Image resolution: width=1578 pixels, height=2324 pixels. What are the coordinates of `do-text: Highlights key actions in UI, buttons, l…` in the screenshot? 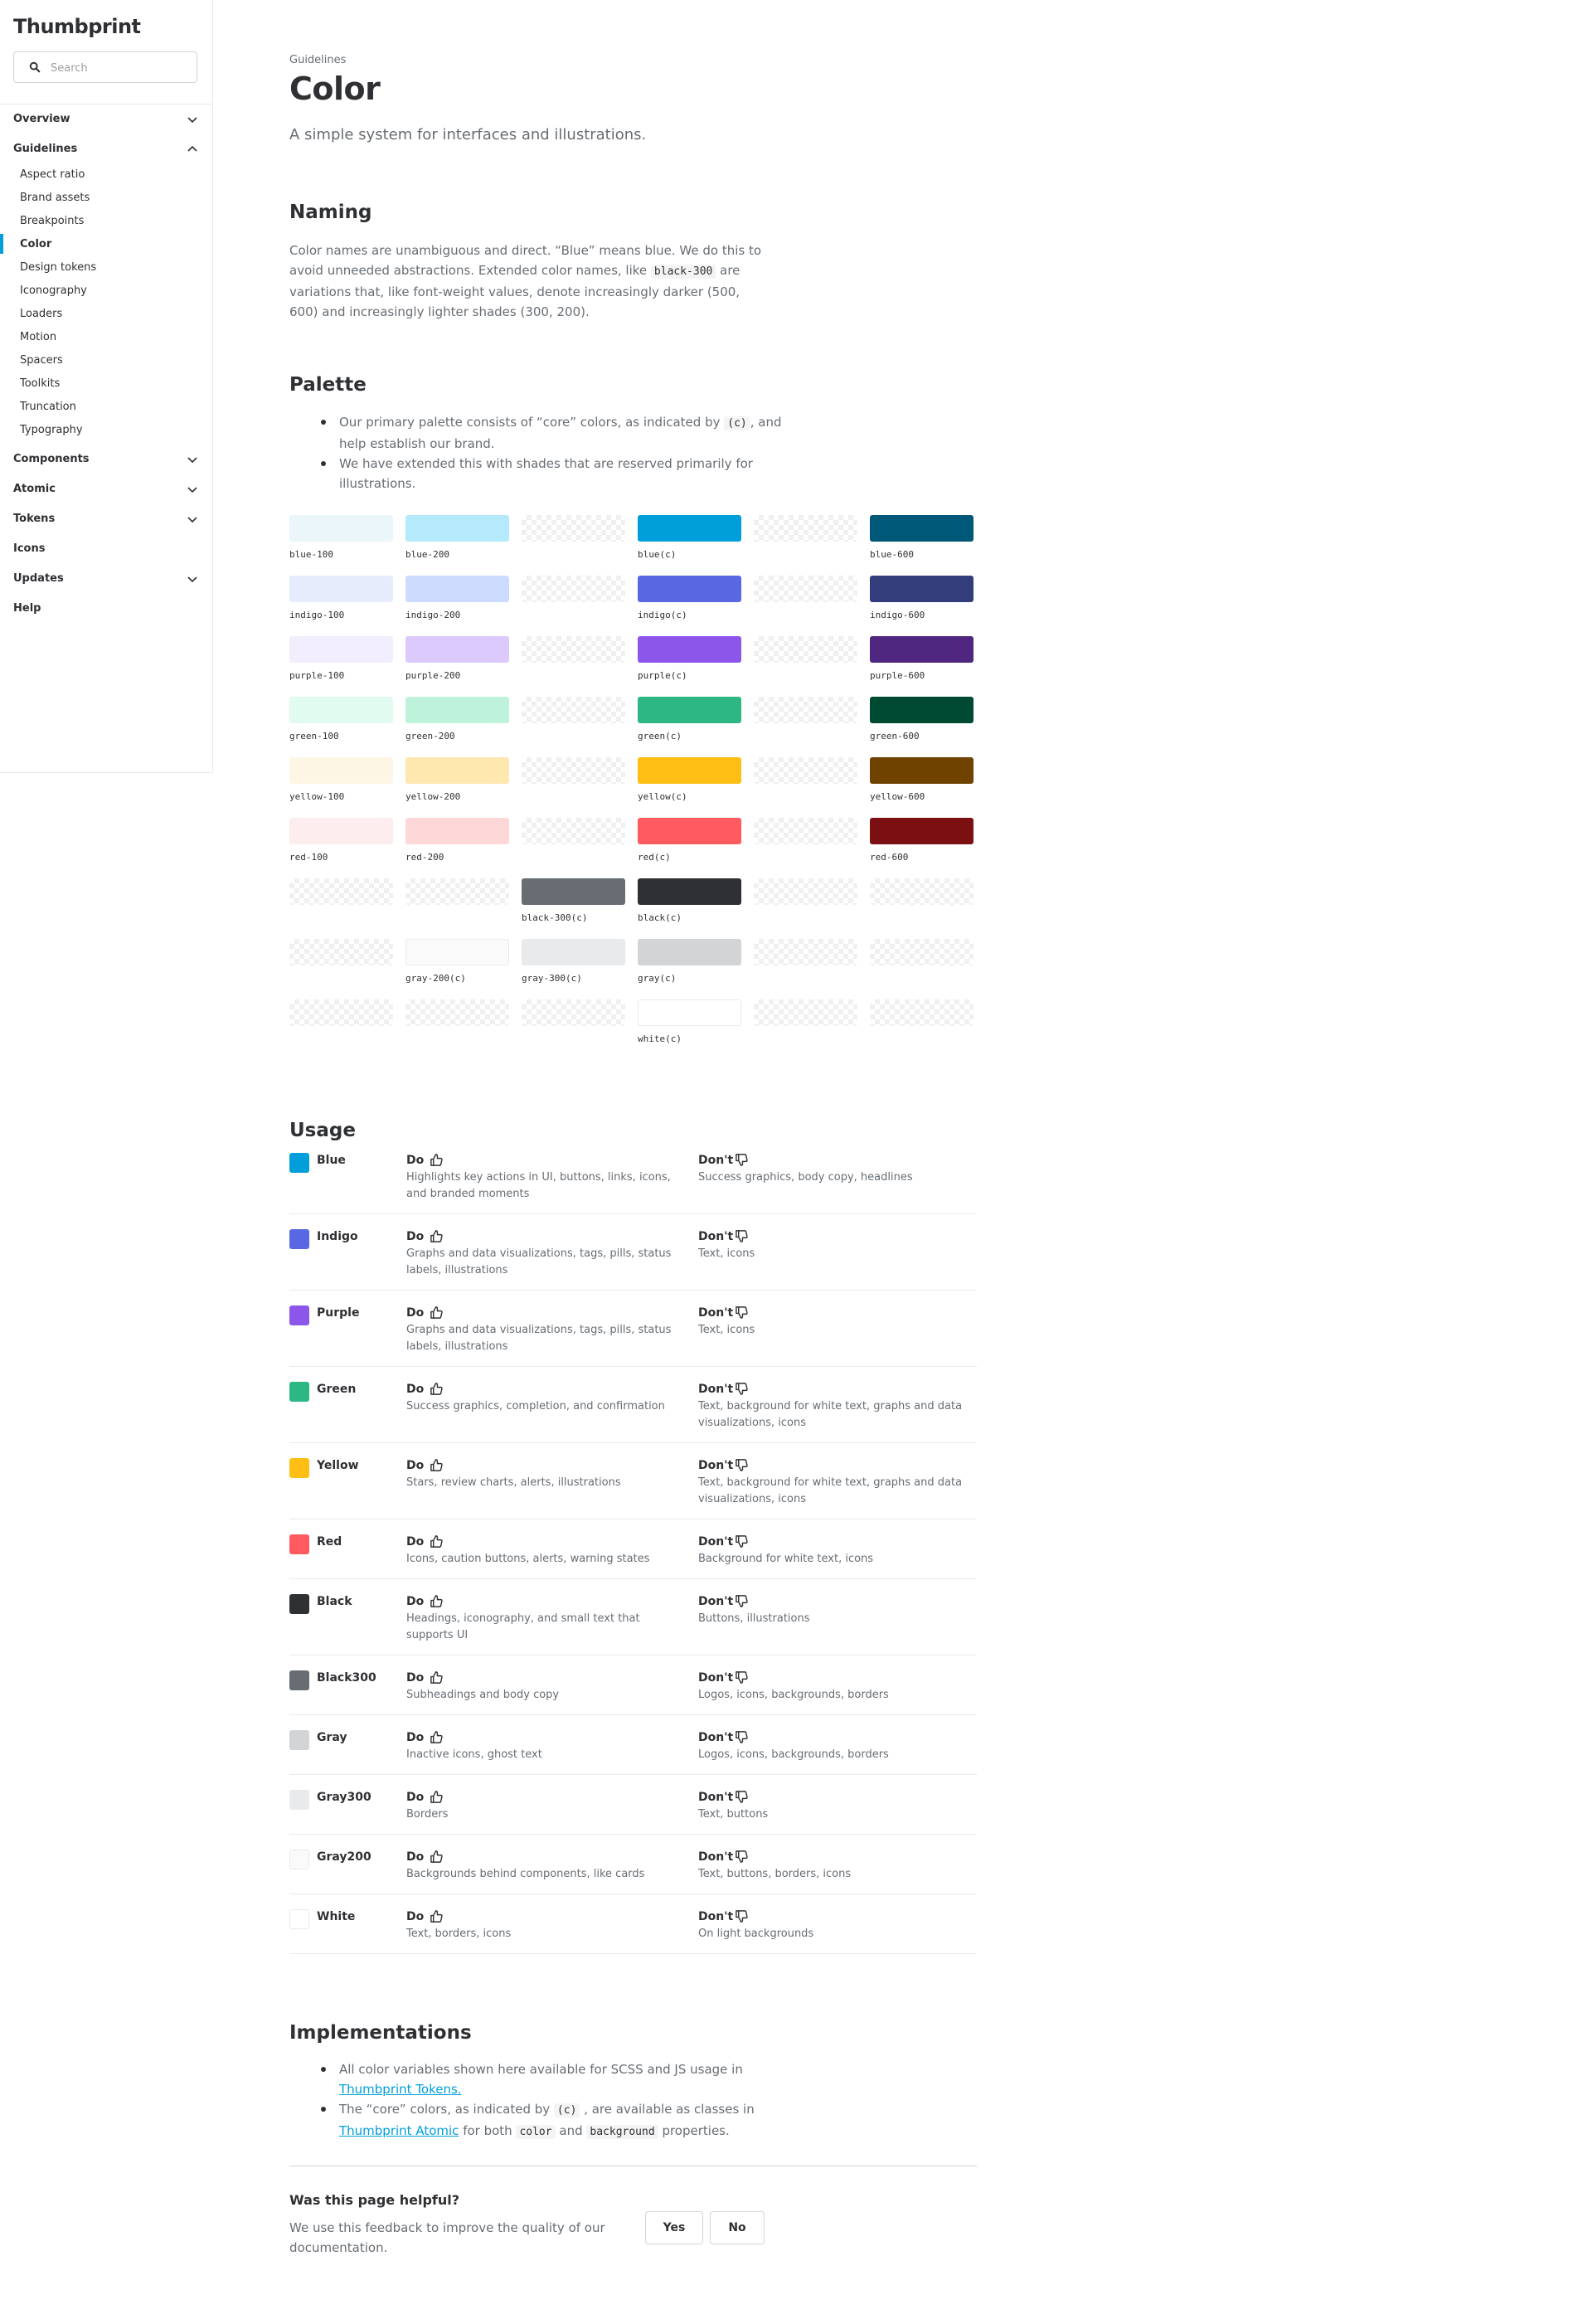 It's located at (538, 1185).